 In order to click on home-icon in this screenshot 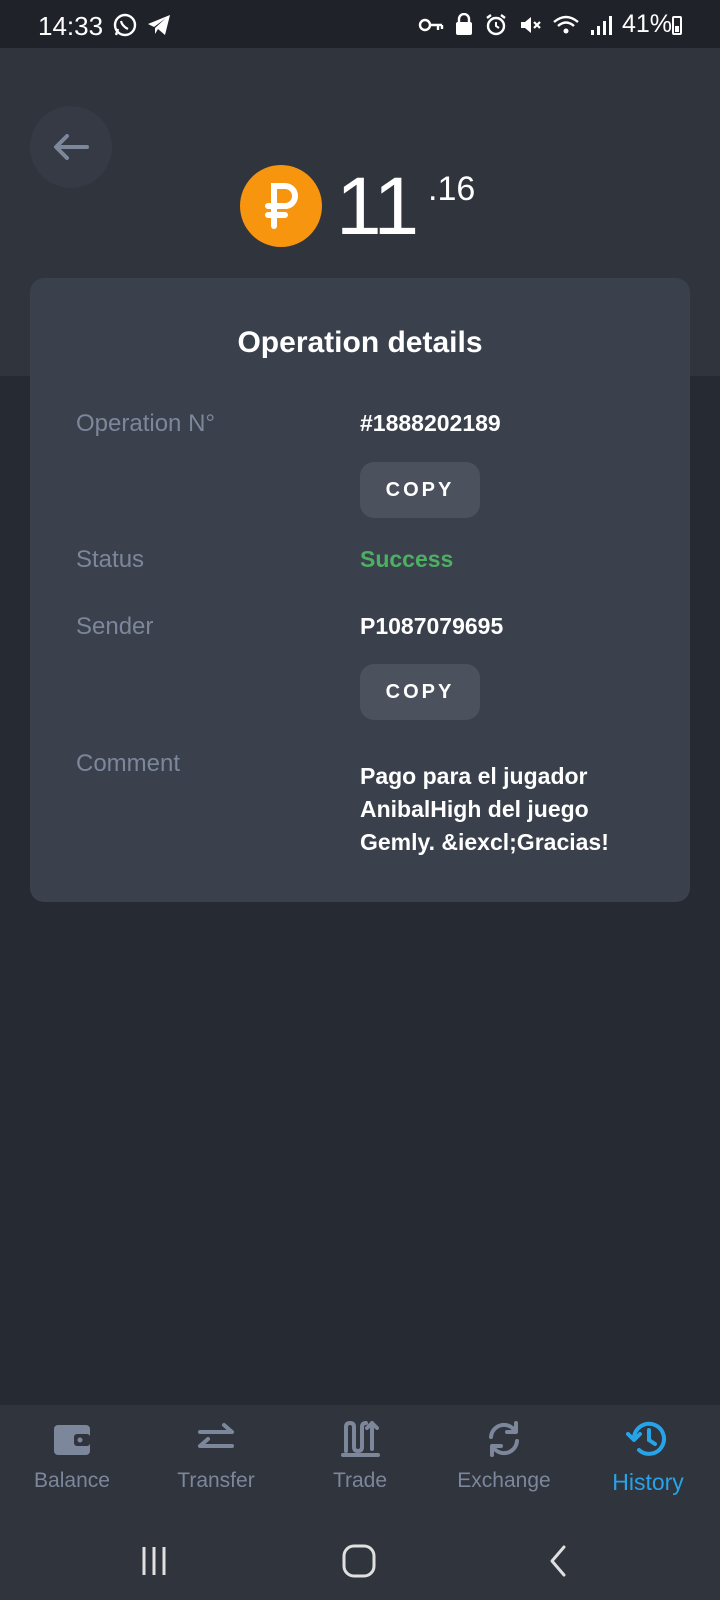, I will do `click(359, 1561)`.